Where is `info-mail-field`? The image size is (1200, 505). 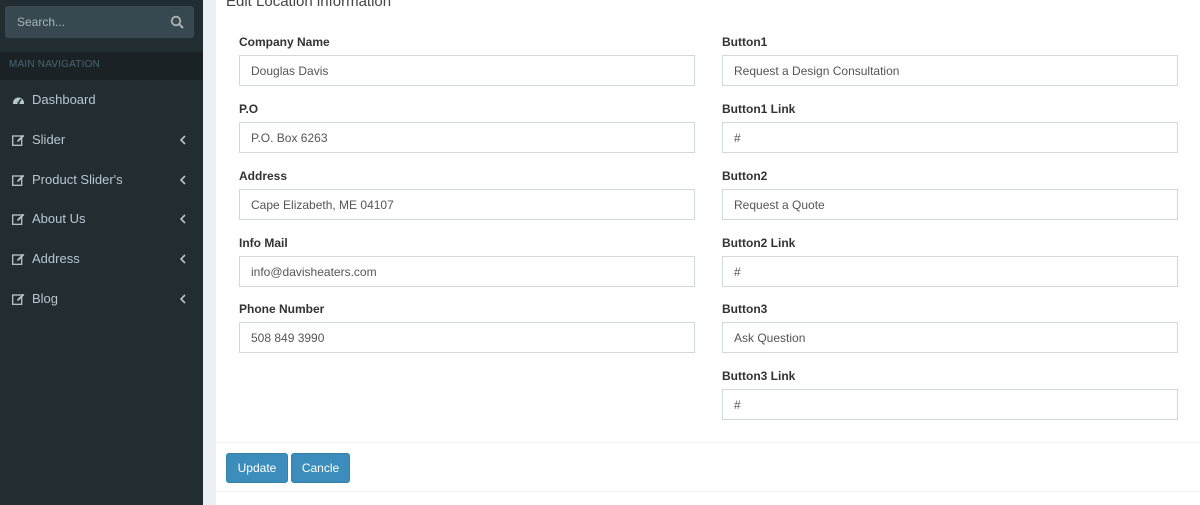
info-mail-field is located at coordinates (467, 271).